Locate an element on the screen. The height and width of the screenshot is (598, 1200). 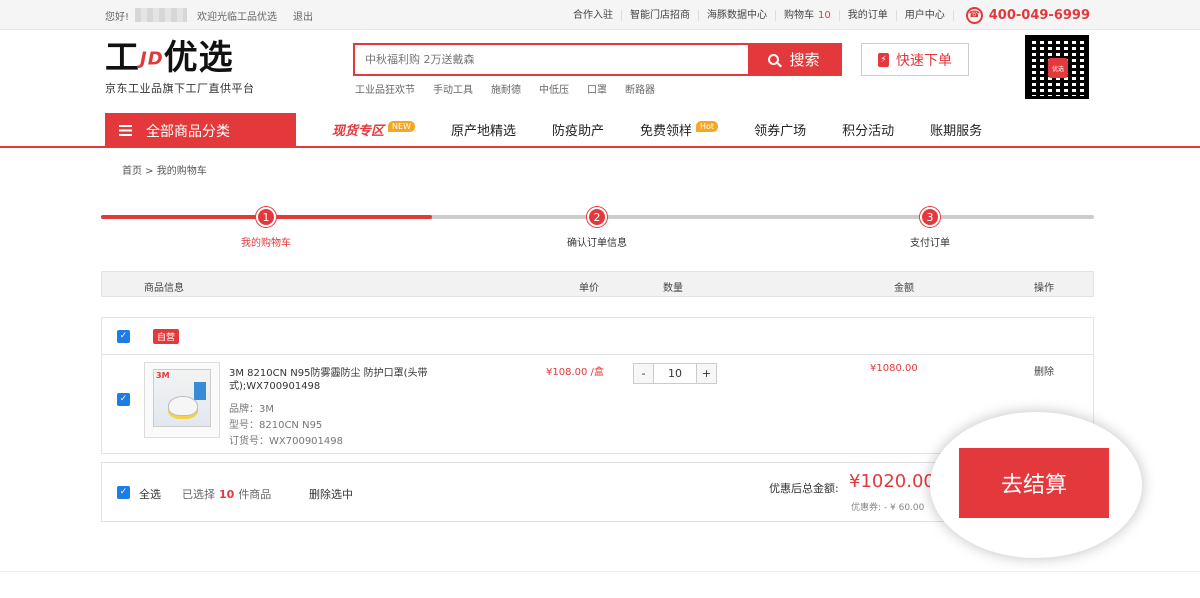
nav-item-label: 原产地精选 is located at coordinates (483, 131).